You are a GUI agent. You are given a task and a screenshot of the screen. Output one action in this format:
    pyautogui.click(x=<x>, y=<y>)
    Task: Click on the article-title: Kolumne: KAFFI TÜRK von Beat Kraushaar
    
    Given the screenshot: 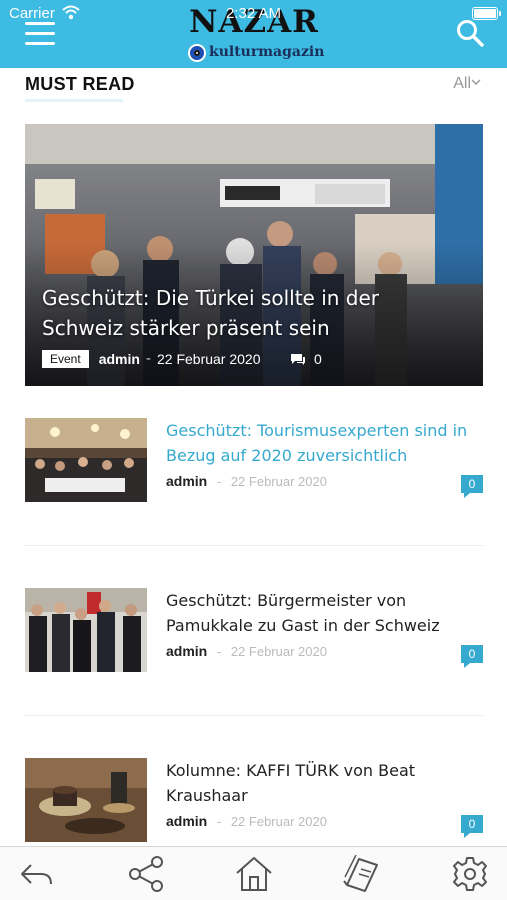 What is the action you would take?
    pyautogui.click(x=324, y=783)
    